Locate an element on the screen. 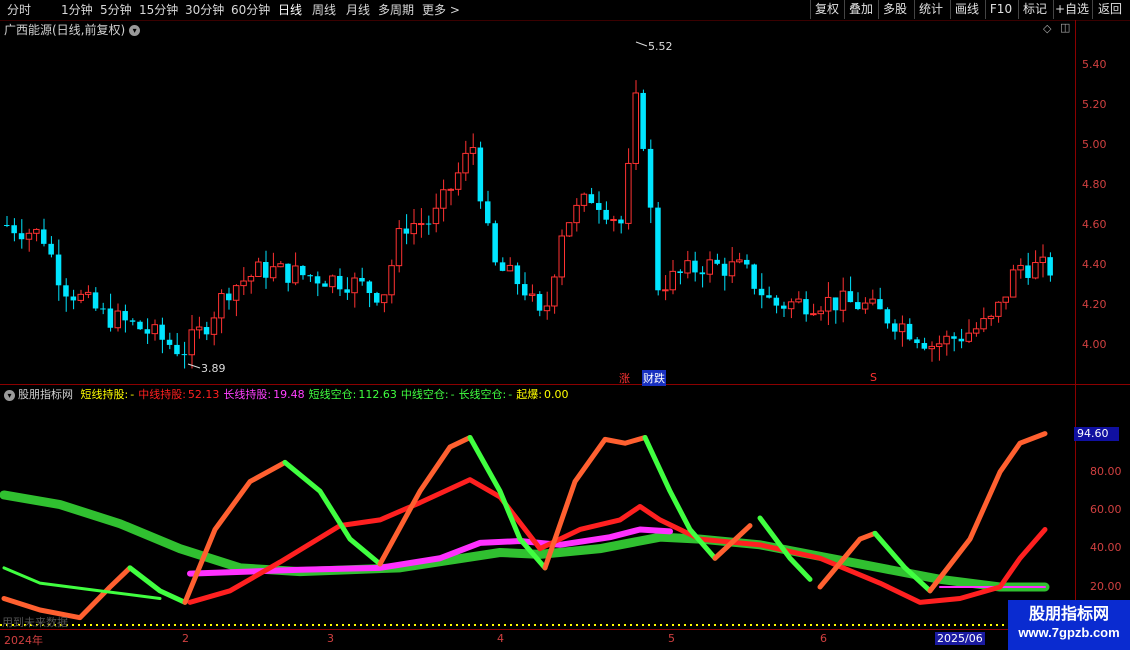 The image size is (1130, 650). tf-1min: 1分钟 is located at coordinates (77, 10).